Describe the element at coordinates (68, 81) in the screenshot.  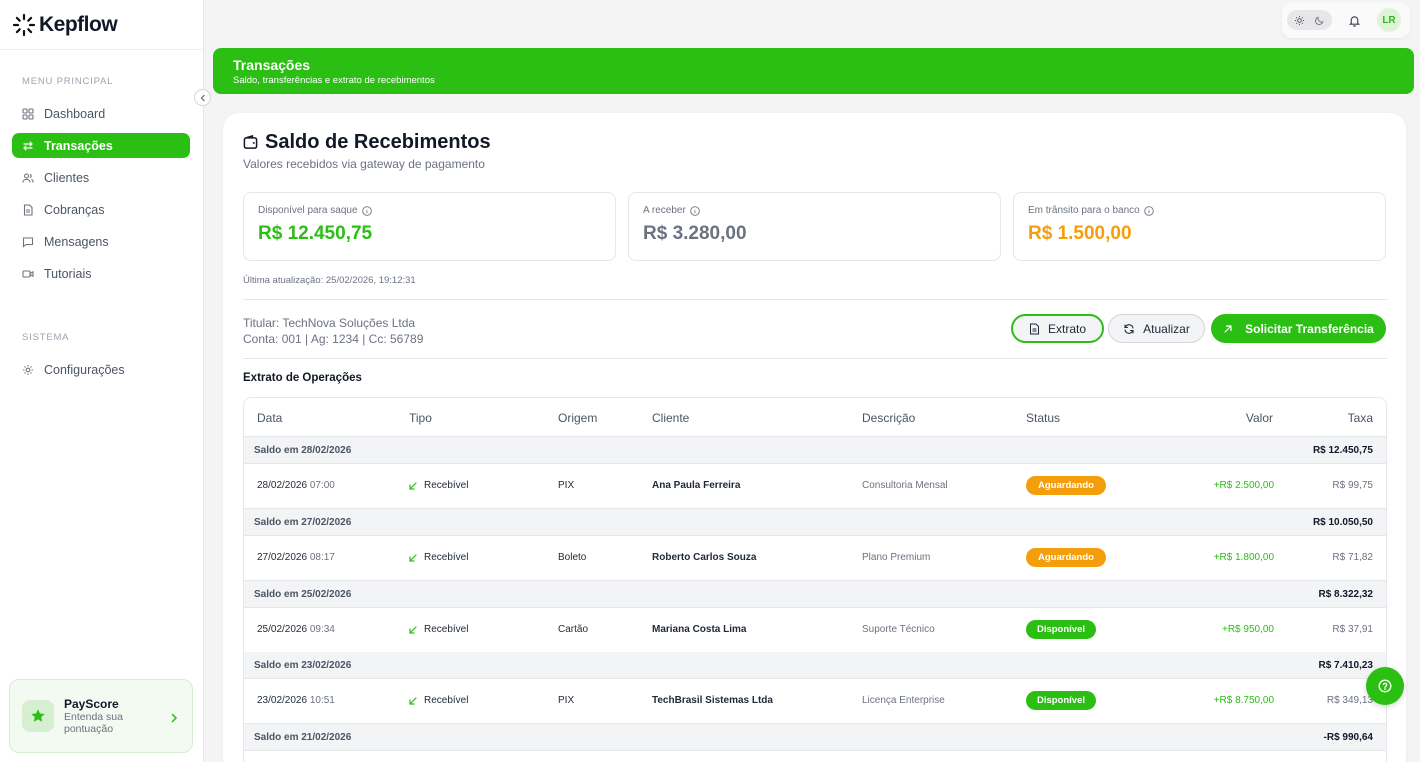
I see `nav-section-main: MENU PRINCIPAL` at that location.